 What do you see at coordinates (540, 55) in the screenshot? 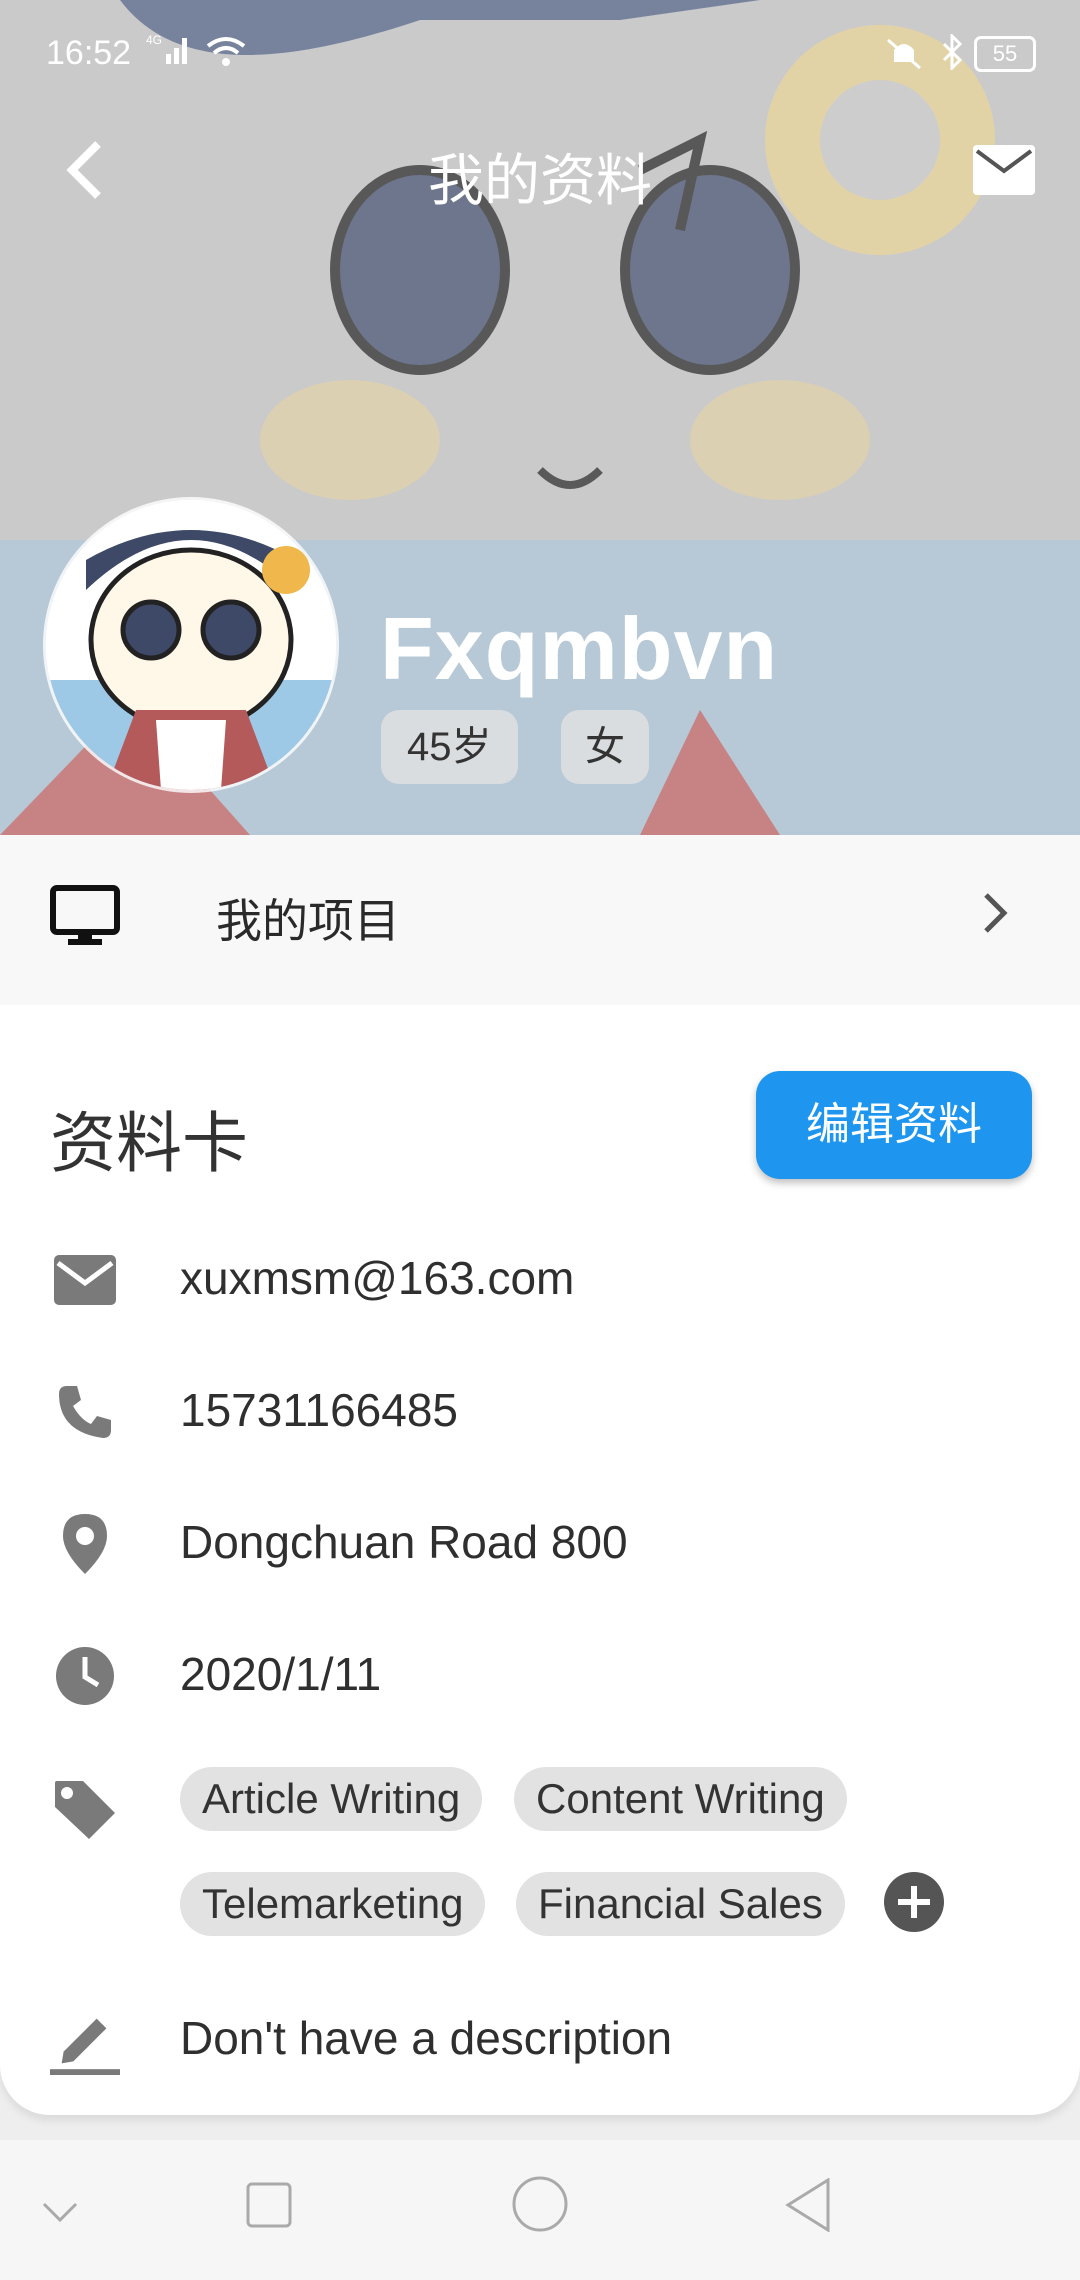
I see `status-bar: 16:52 4G 55` at bounding box center [540, 55].